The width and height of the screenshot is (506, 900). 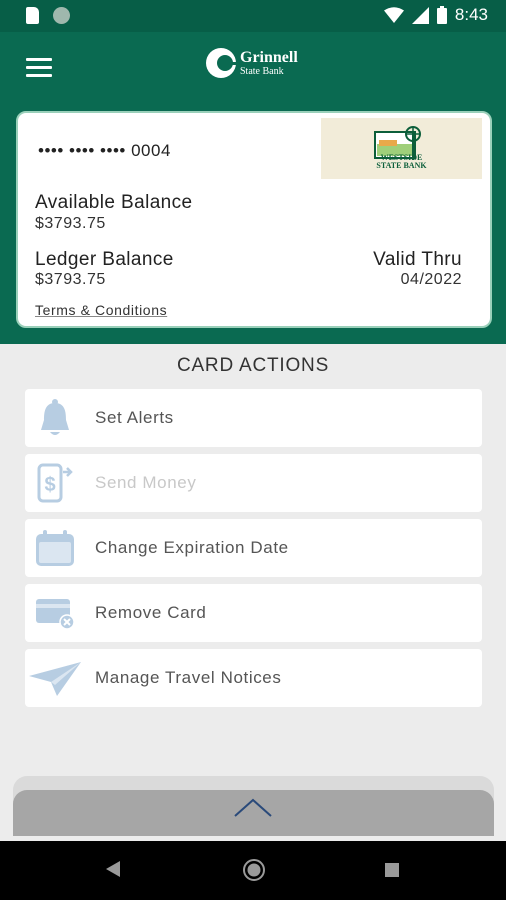 I want to click on remove-card-button: Remove Card, so click(x=253, y=613).